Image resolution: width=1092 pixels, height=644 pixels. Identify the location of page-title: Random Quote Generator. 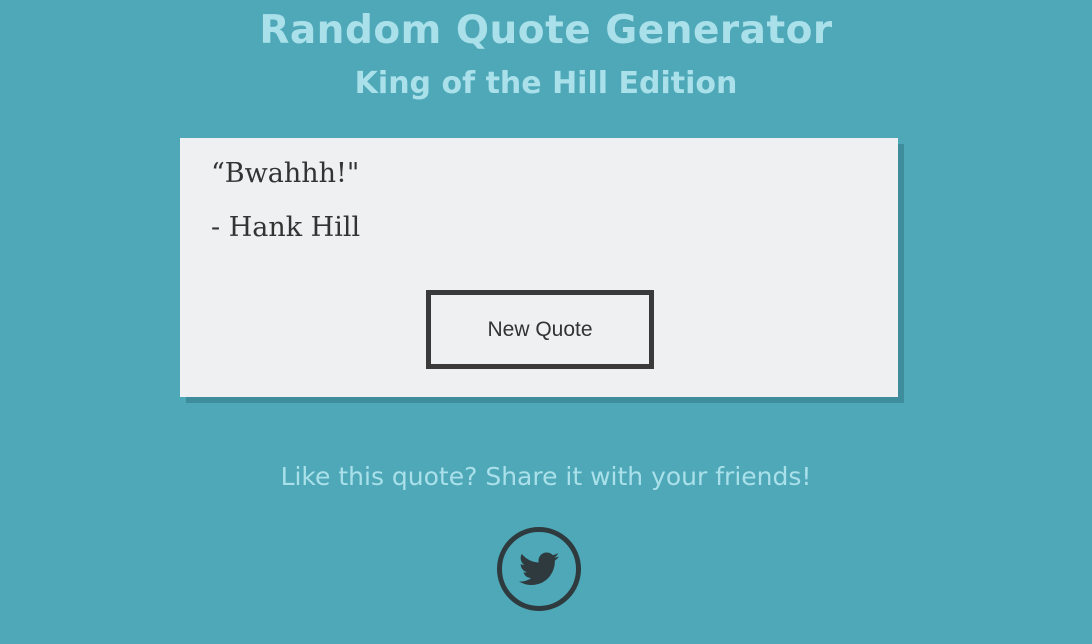
(546, 30).